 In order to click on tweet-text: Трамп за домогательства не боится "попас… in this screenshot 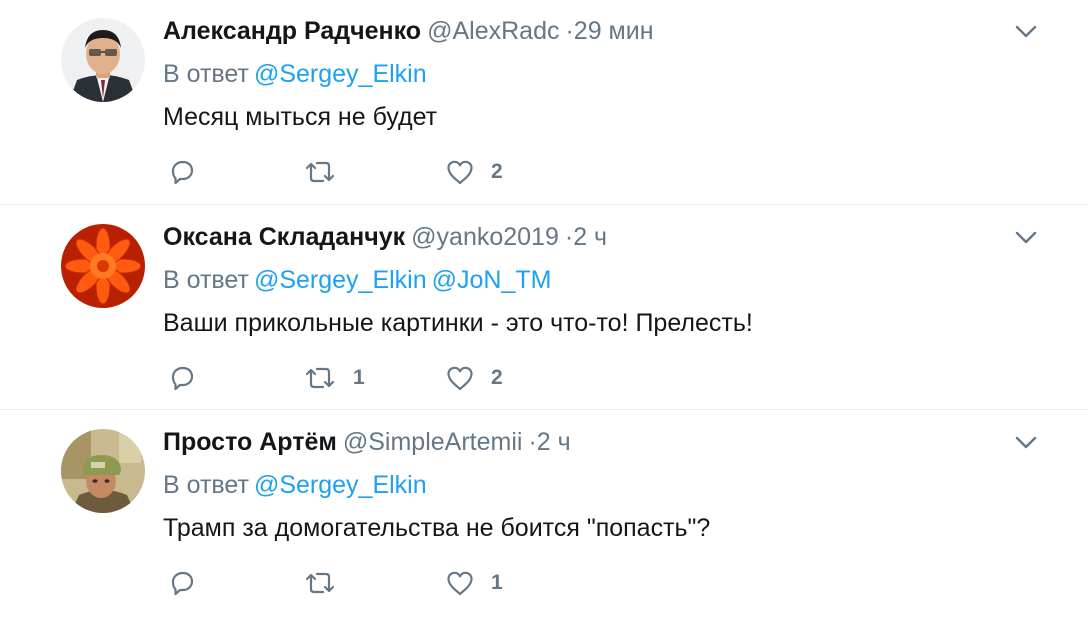, I will do `click(437, 528)`.